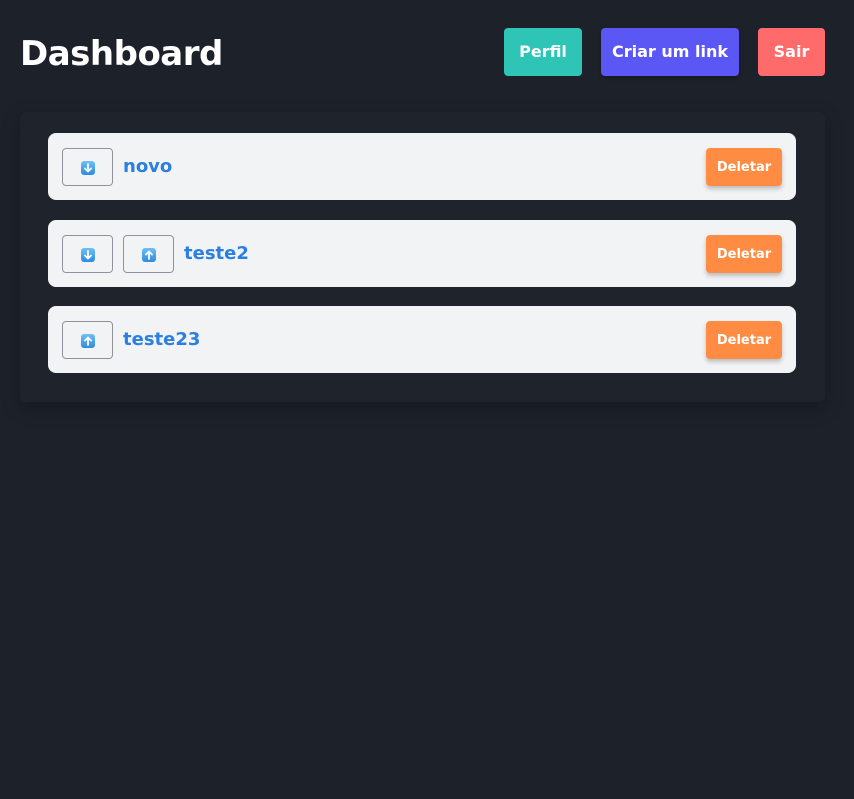 The height and width of the screenshot is (799, 854). I want to click on link-row: novo Deletar, so click(422, 166).